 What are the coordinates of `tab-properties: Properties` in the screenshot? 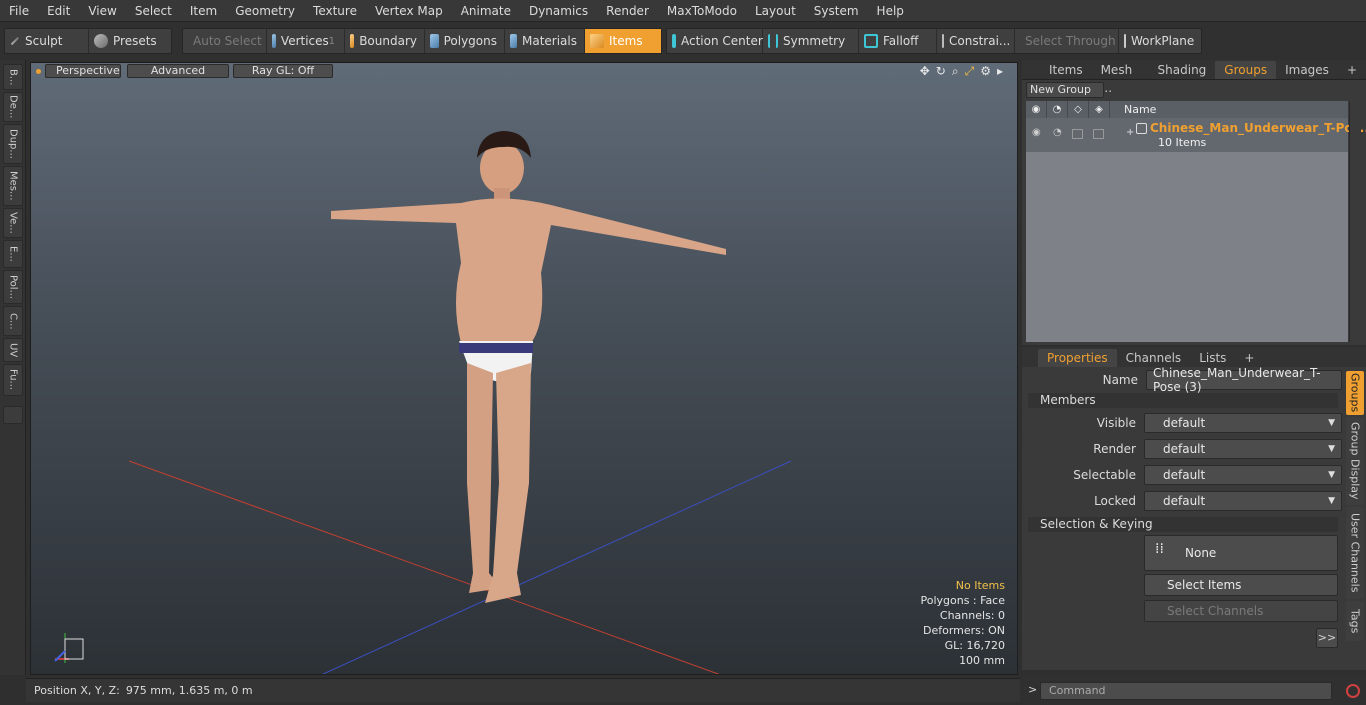 It's located at (1077, 358).